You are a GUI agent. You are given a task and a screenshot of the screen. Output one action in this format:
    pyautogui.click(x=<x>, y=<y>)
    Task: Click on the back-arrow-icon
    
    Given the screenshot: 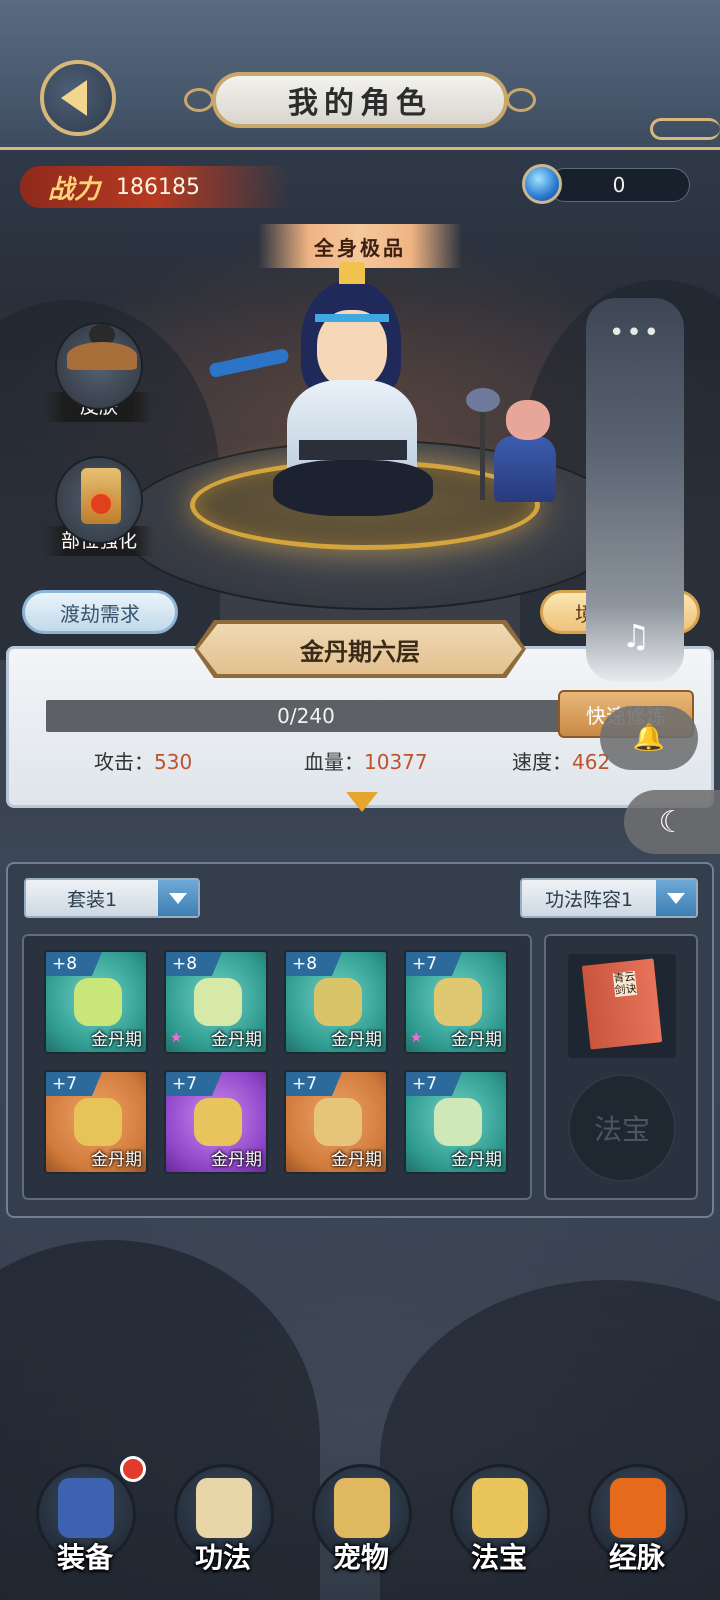 What is the action you would take?
    pyautogui.click(x=74, y=98)
    